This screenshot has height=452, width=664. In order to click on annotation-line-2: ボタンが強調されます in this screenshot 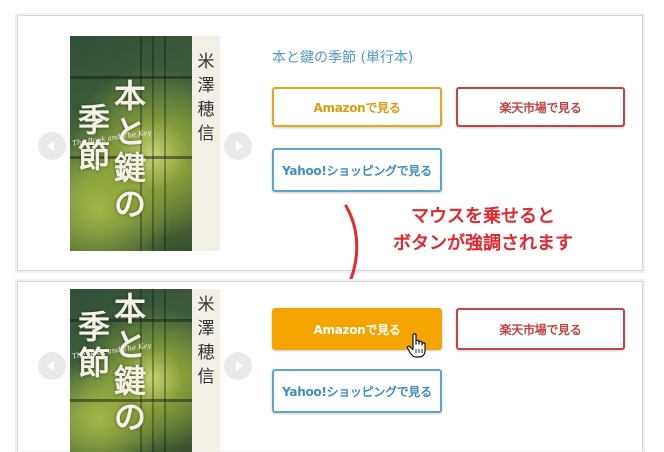, I will do `click(483, 243)`.